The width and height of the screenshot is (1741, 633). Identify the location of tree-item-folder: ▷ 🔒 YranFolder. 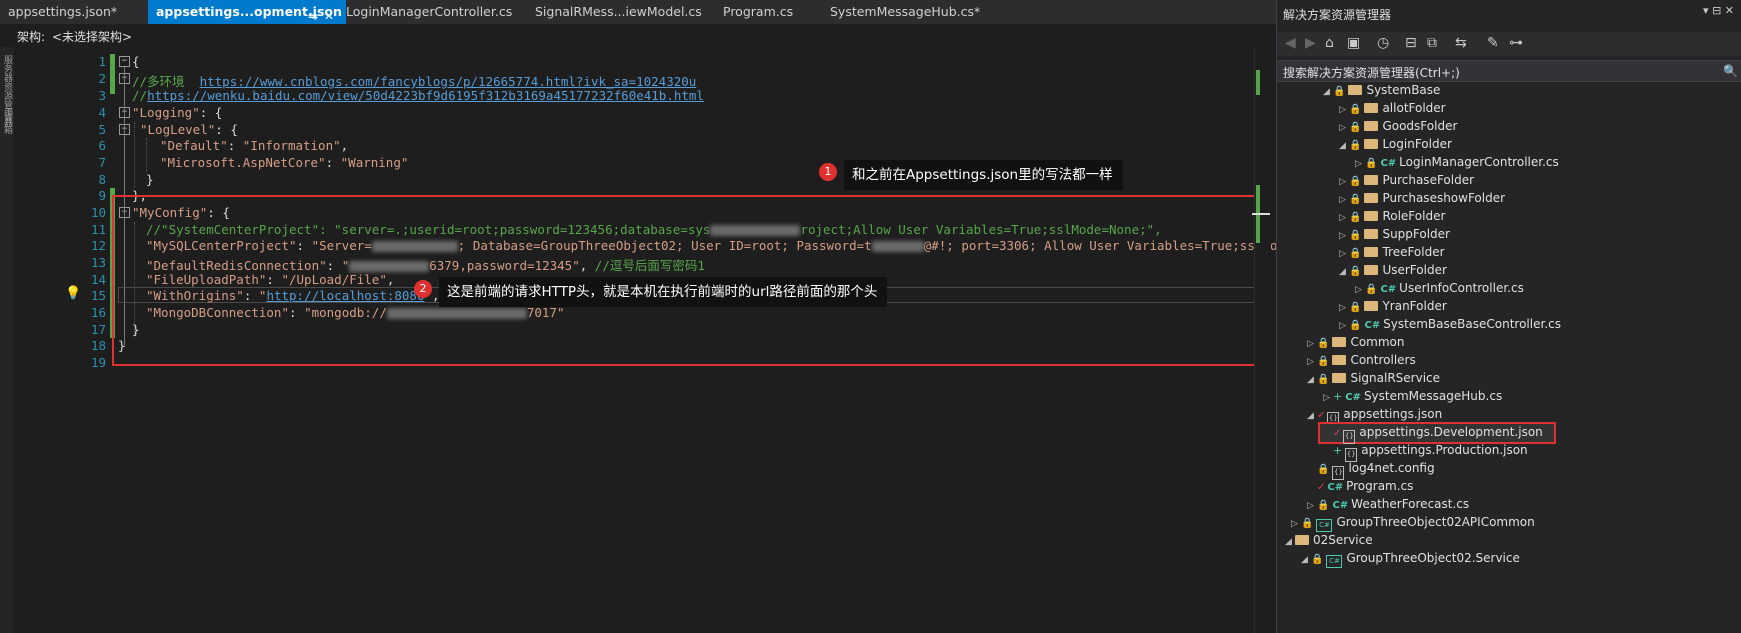
(1393, 306).